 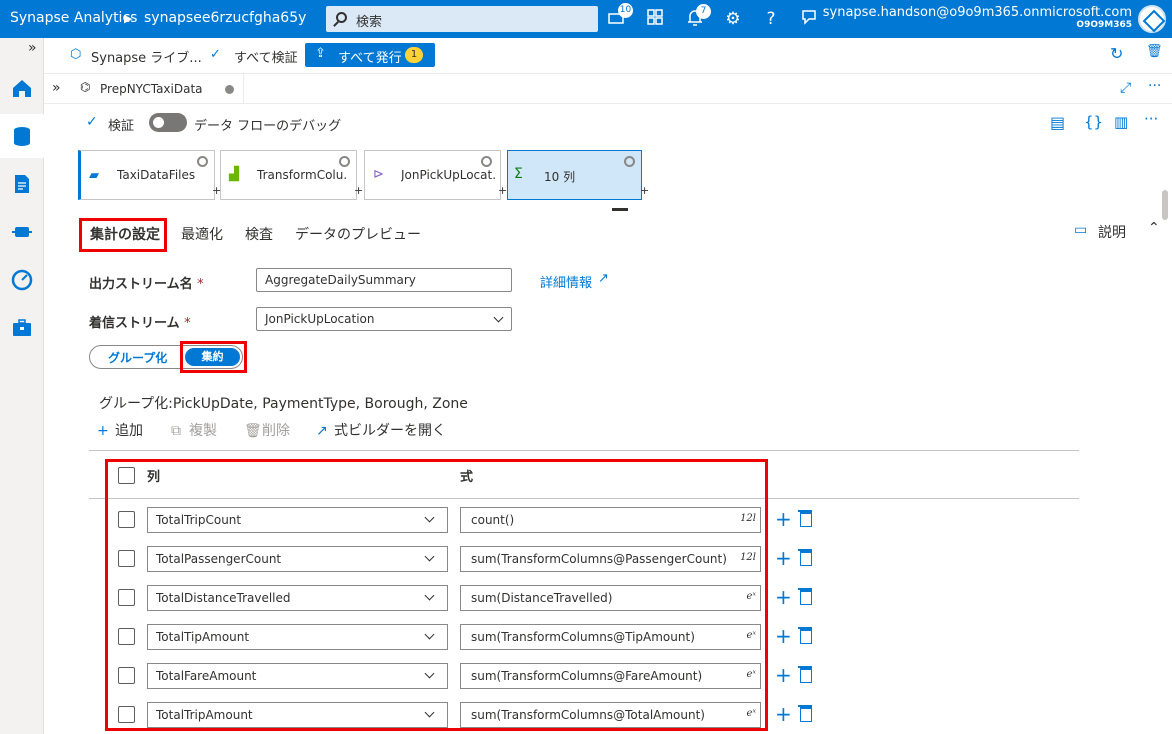 What do you see at coordinates (384, 280) in the screenshot?
I see `output-stream-input: AggregateDailySummary` at bounding box center [384, 280].